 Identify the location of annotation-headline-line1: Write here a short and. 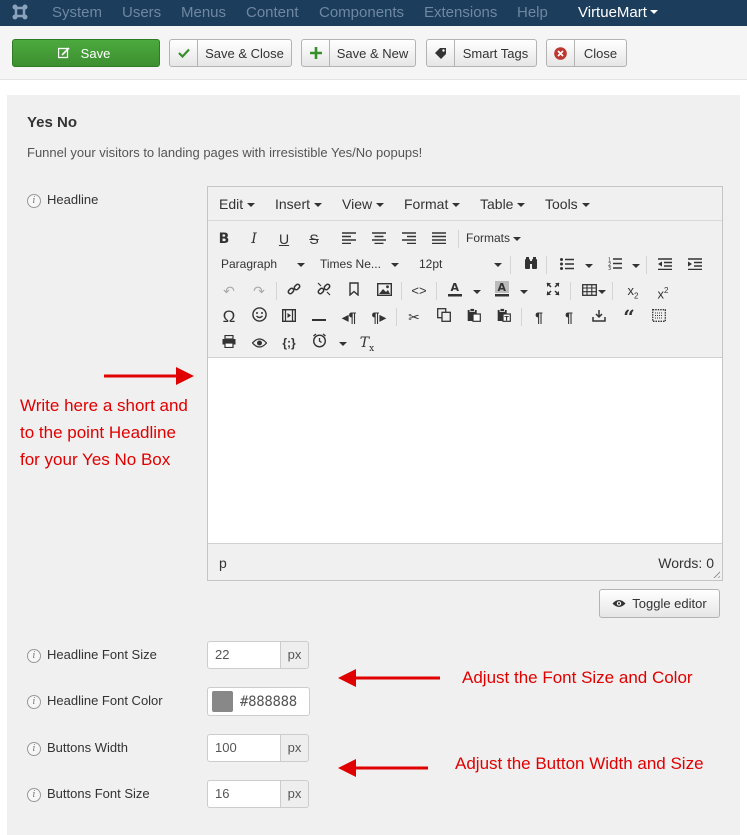
(104, 405).